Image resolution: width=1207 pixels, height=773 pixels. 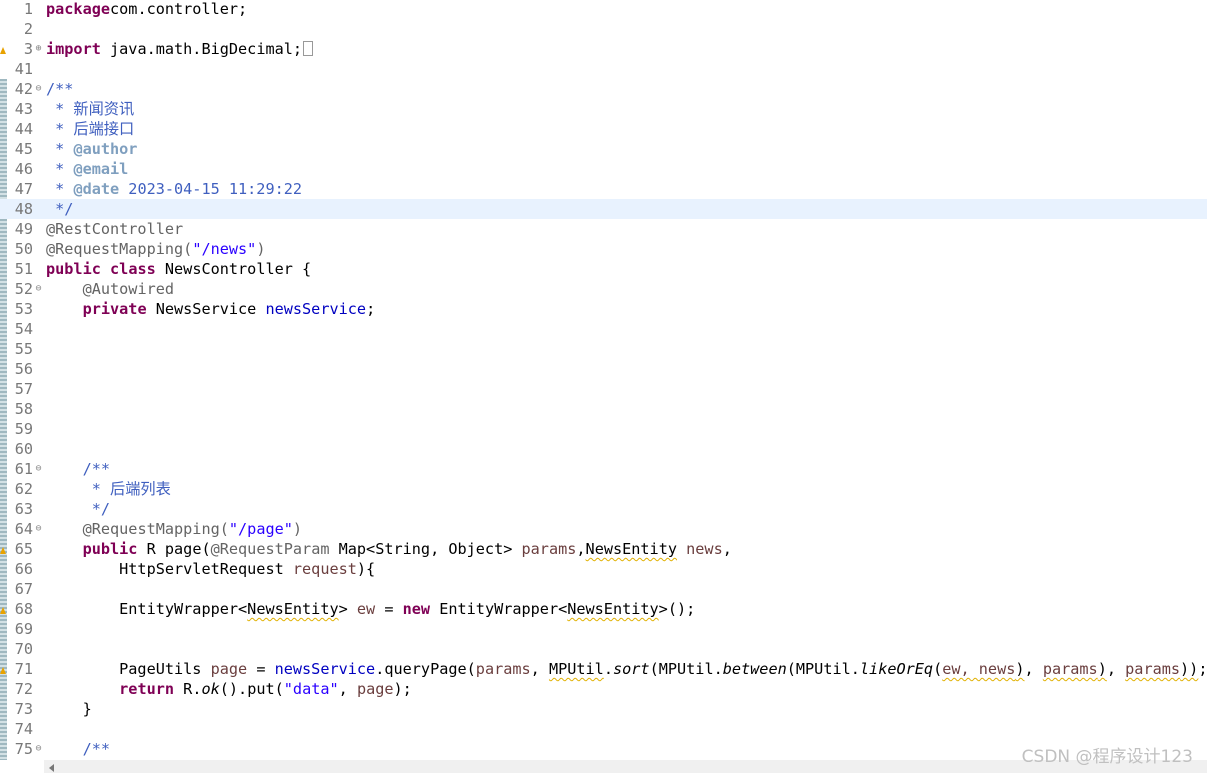 What do you see at coordinates (603, 9) in the screenshot?
I see `code-line: 1 packagecom.controller;` at bounding box center [603, 9].